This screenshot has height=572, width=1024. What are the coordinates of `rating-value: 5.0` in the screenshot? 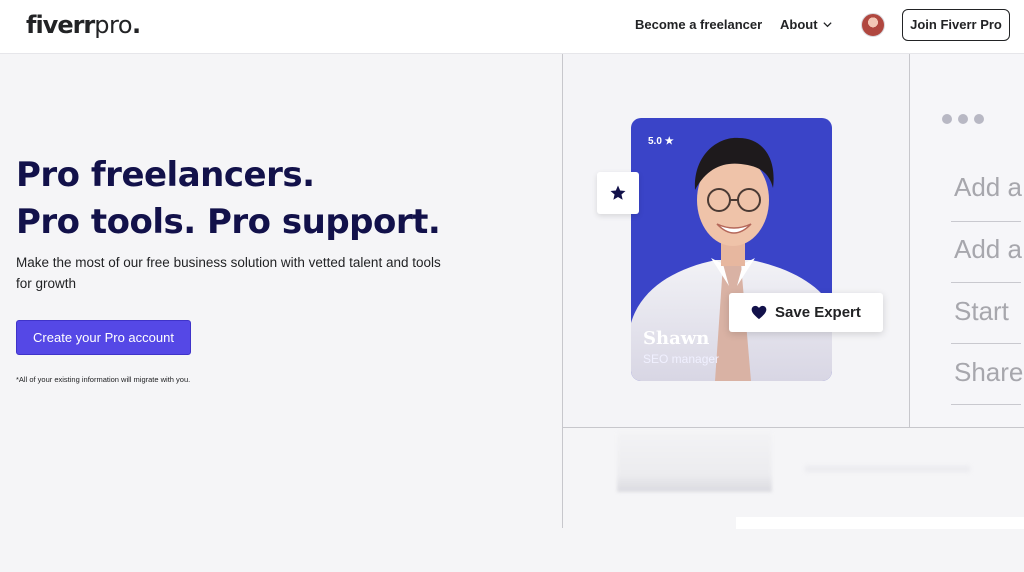 It's located at (655, 141).